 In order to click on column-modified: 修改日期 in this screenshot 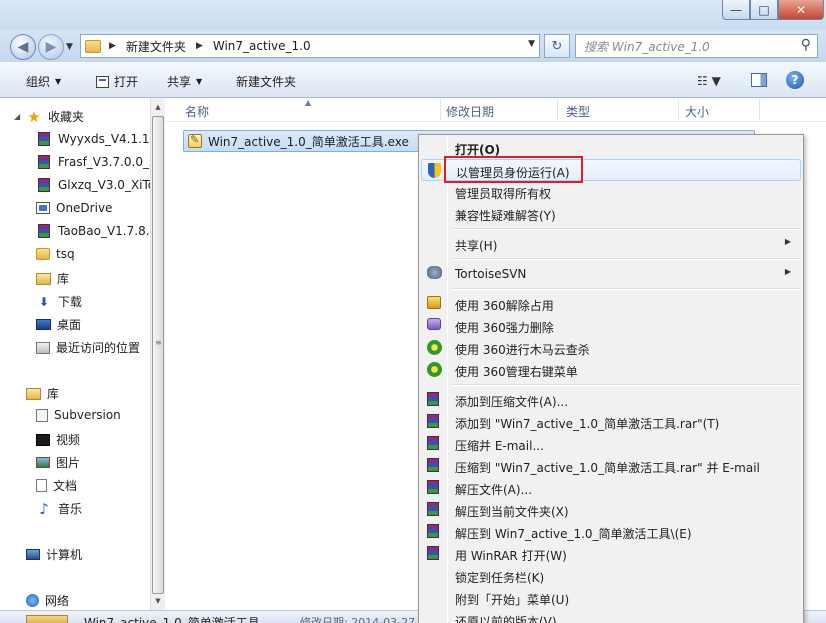, I will do `click(470, 111)`.